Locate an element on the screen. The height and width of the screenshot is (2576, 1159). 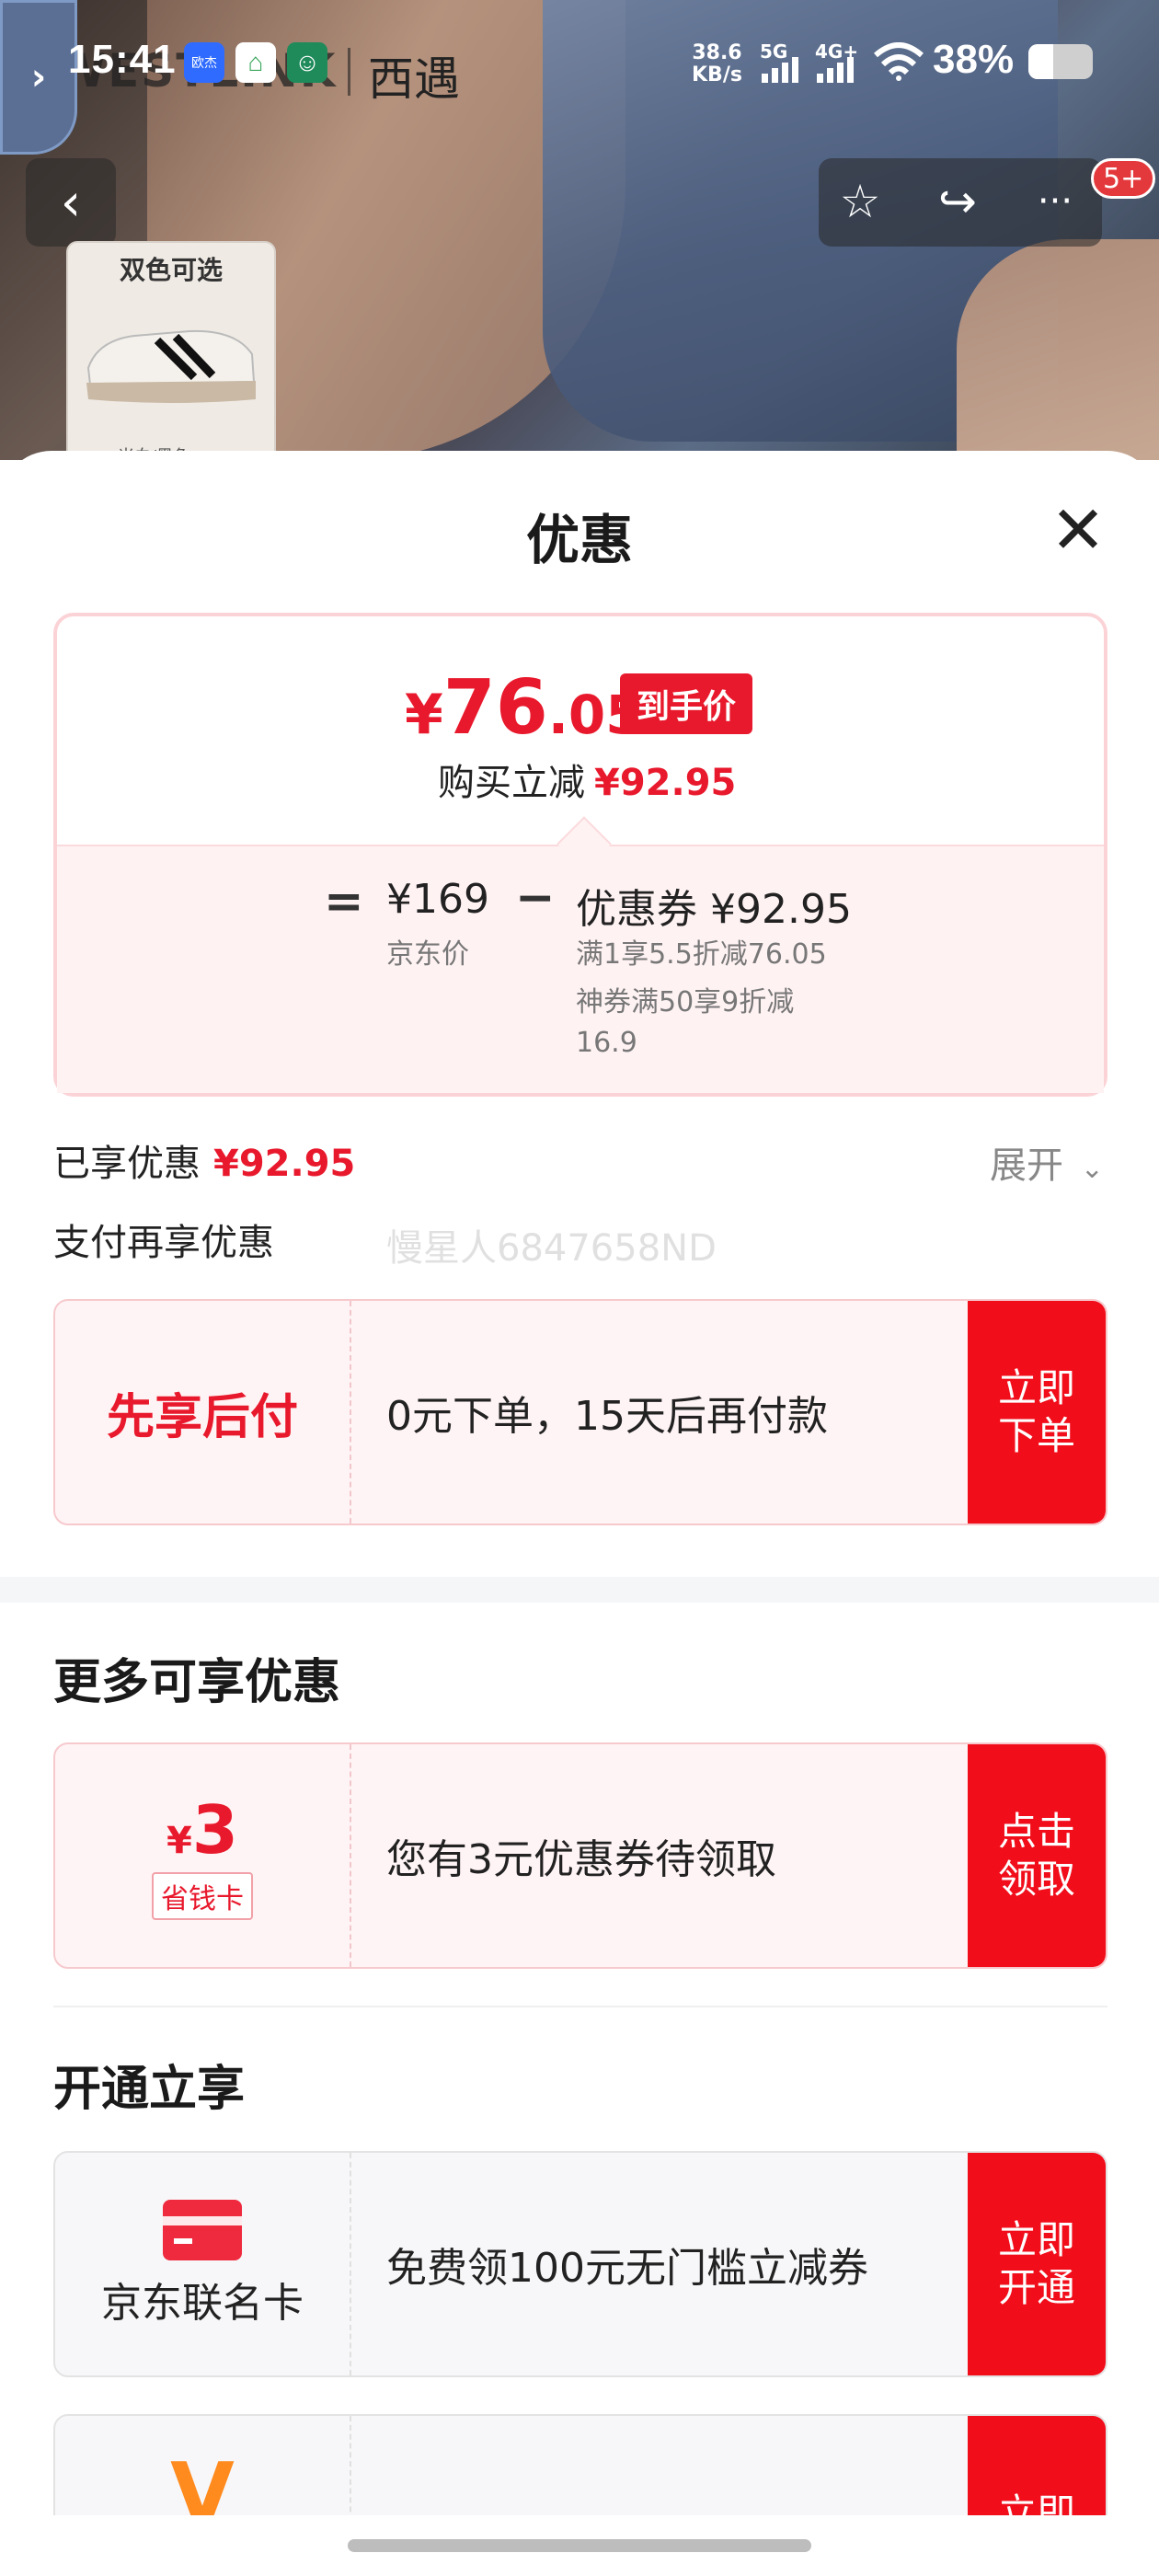
credit-card-icon is located at coordinates (202, 2230).